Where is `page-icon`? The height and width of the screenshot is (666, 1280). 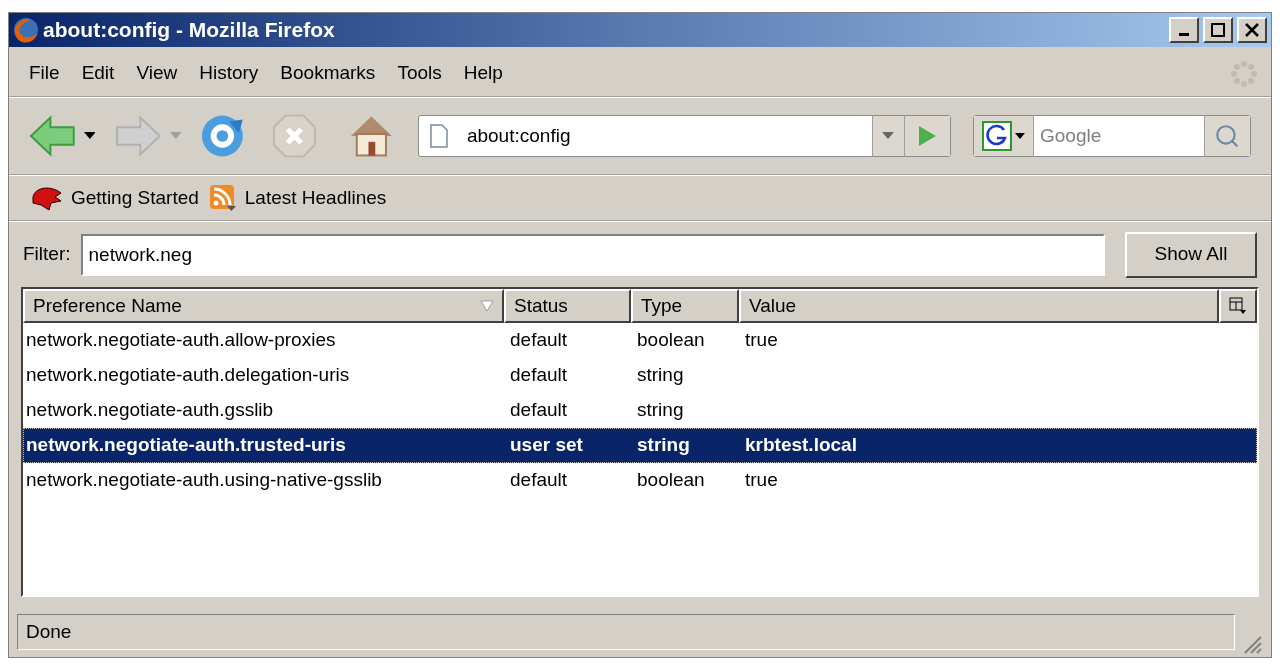 page-icon is located at coordinates (438, 136).